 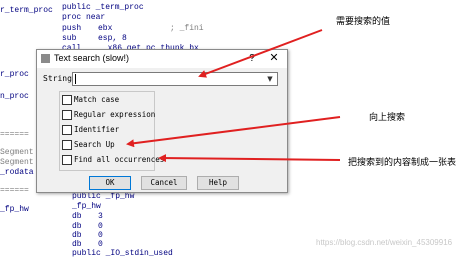 I want to click on callout-find-all: 把搜索到的内容制成一张表, so click(x=402, y=163).